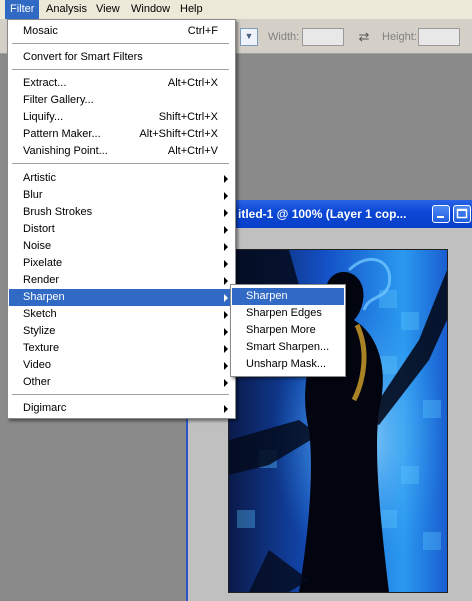  What do you see at coordinates (108, 9) in the screenshot?
I see `menu-view: View` at bounding box center [108, 9].